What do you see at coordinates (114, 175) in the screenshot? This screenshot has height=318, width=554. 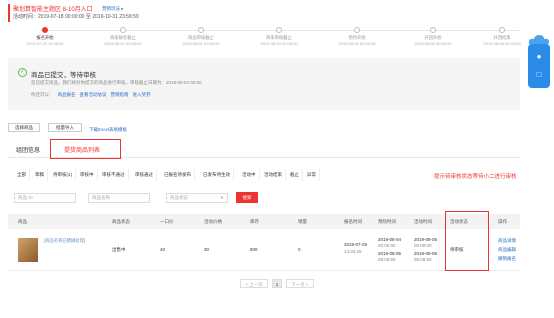 I see `filter-rejected: 审核不通过` at bounding box center [114, 175].